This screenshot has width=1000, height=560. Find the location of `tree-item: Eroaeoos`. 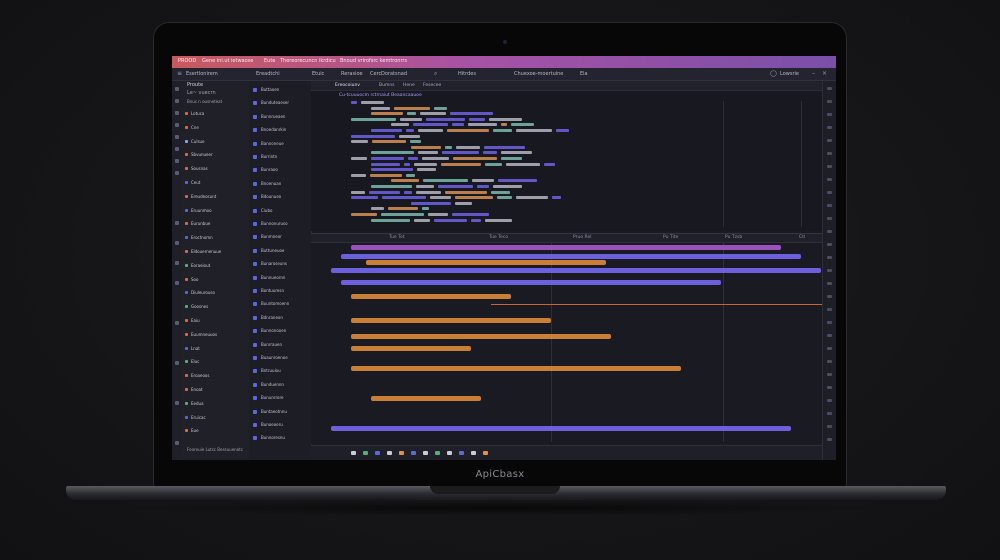

tree-item: Eroaeoos is located at coordinates (215, 376).